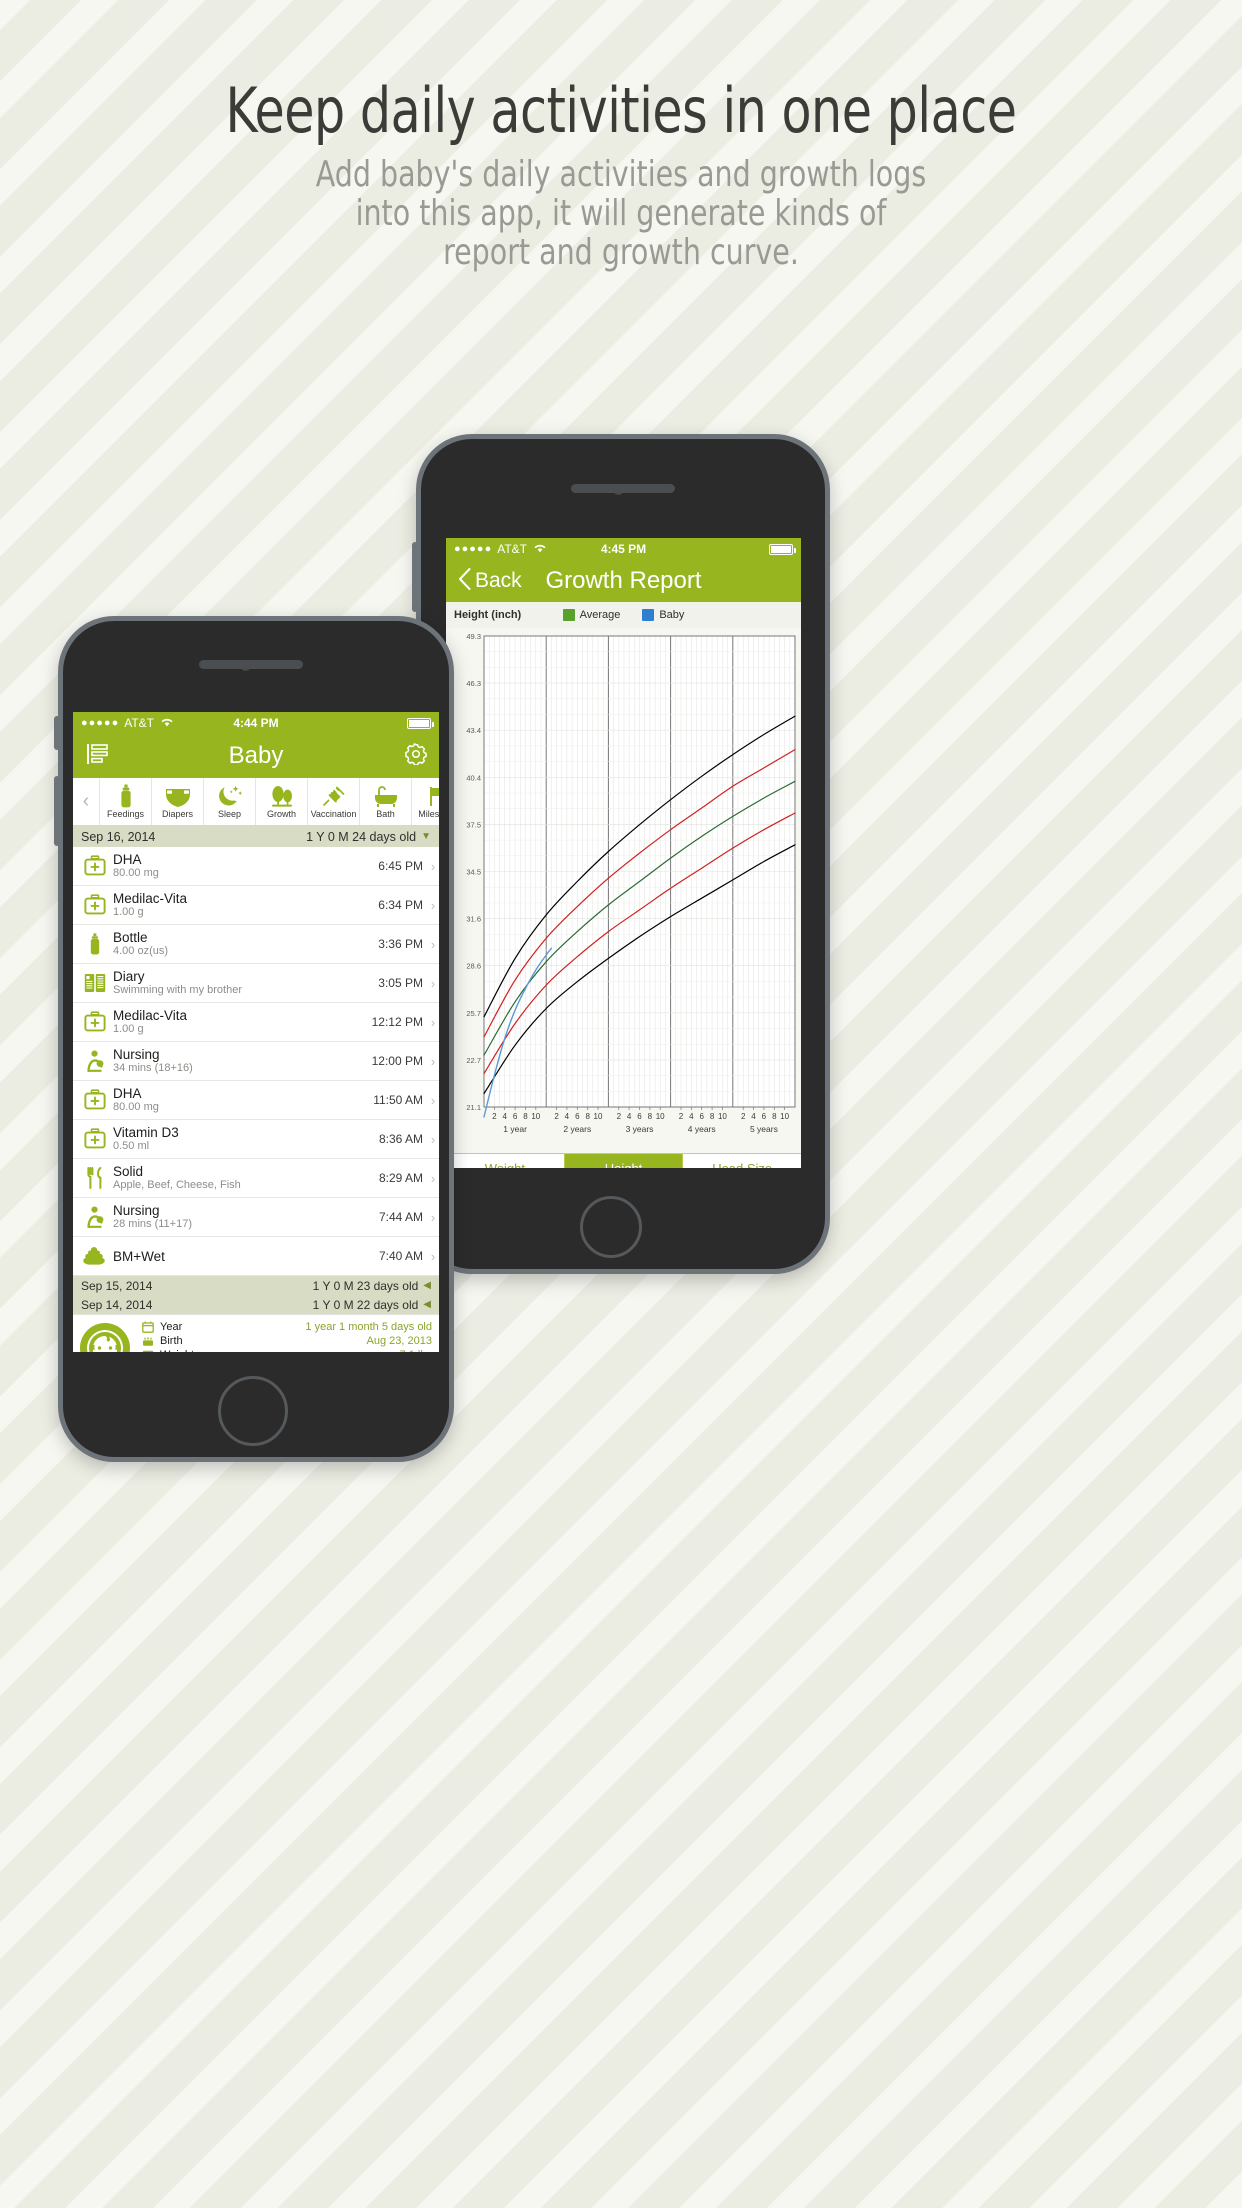 The image size is (1242, 2208). What do you see at coordinates (128, 1171) in the screenshot?
I see `activity-title: Solid` at bounding box center [128, 1171].